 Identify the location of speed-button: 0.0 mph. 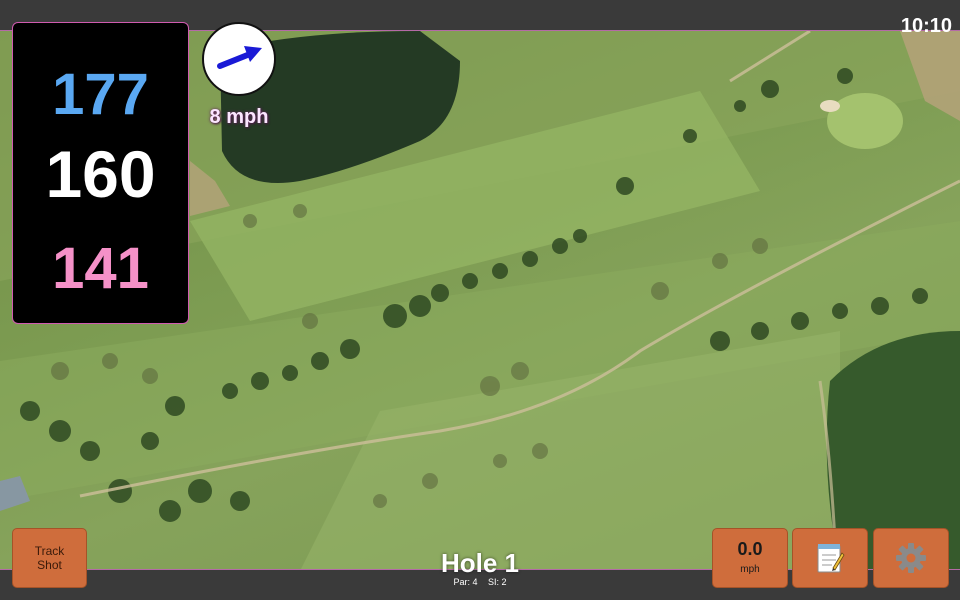
(750, 558).